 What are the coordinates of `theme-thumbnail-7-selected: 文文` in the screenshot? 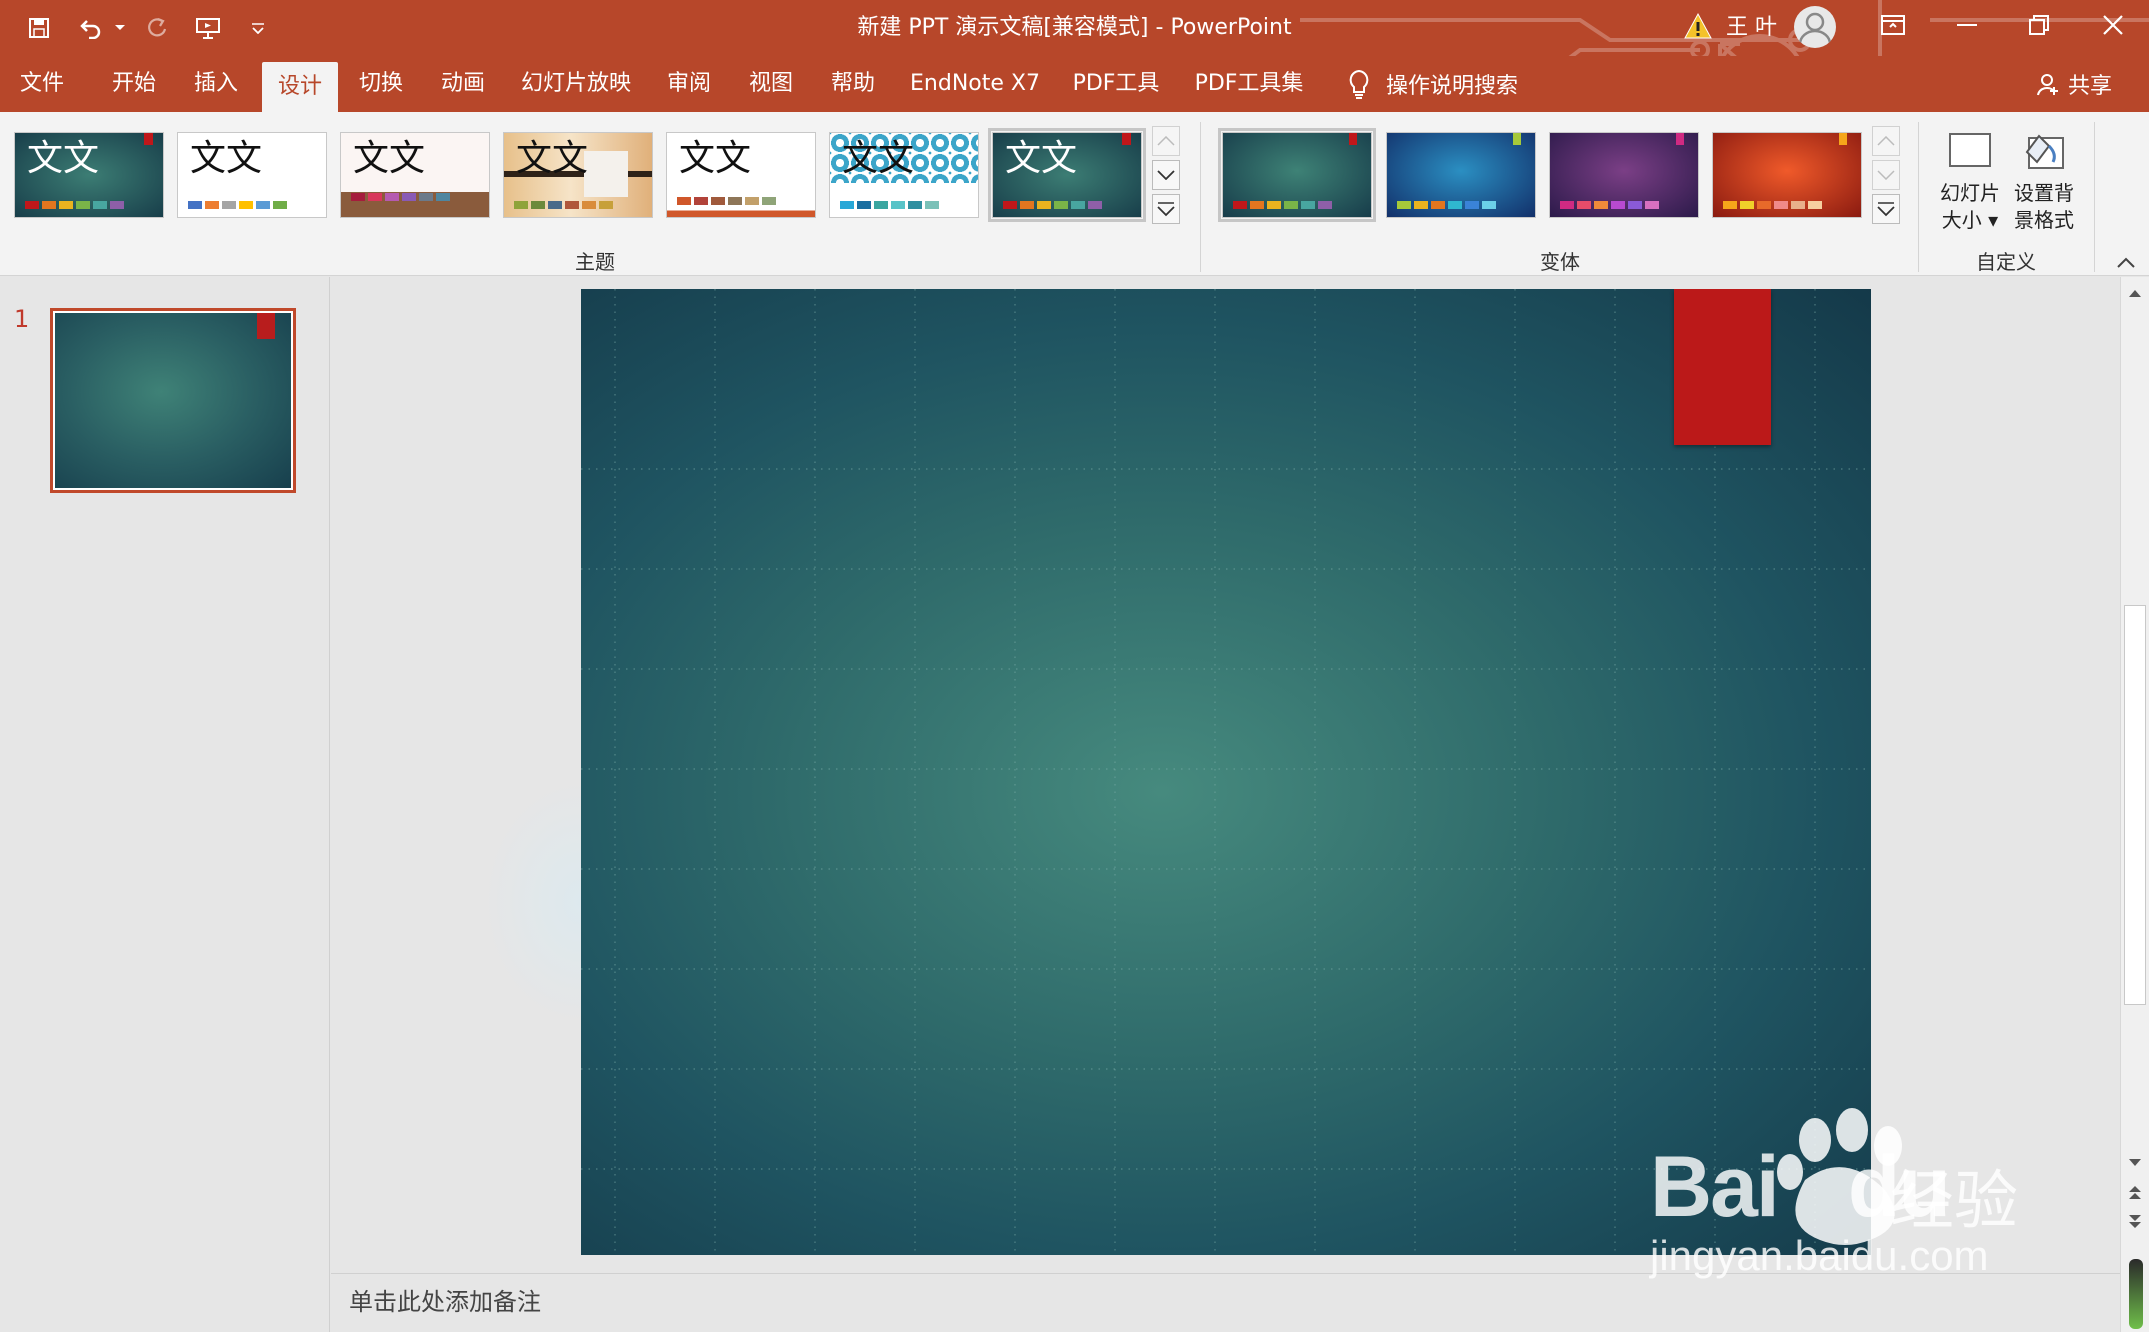 It's located at (1067, 175).